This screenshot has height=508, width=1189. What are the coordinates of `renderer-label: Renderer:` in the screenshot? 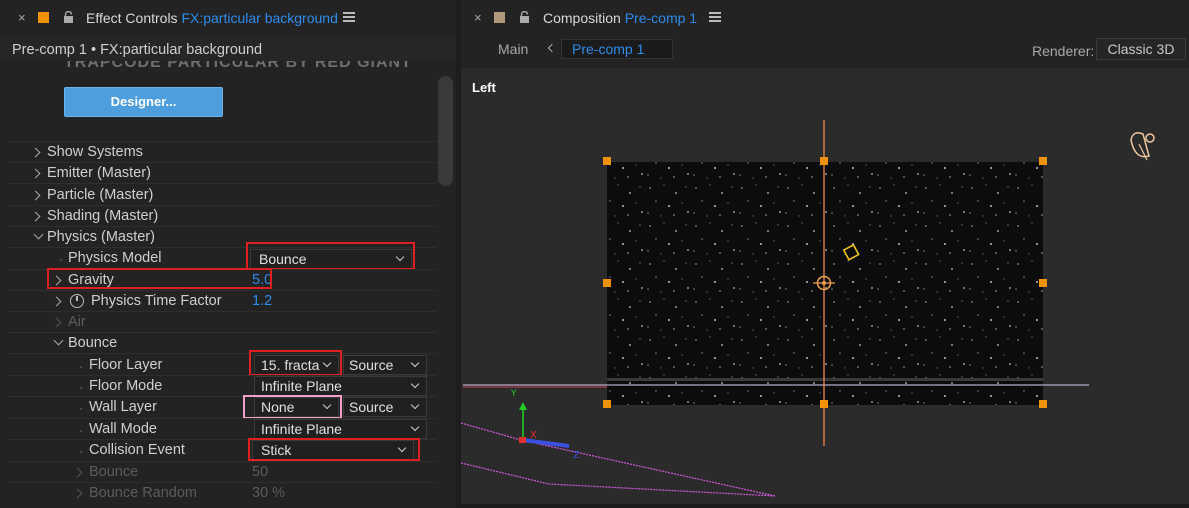 It's located at (1063, 51).